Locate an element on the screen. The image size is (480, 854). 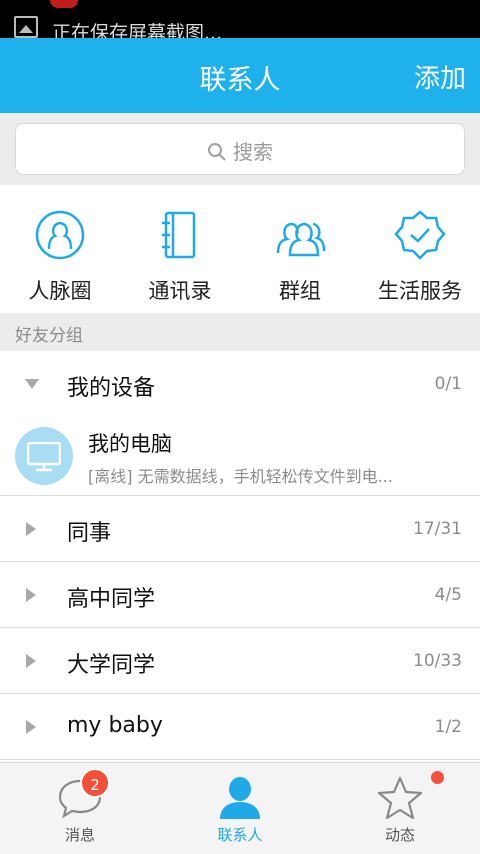
status-indicator is located at coordinates (64, 4).